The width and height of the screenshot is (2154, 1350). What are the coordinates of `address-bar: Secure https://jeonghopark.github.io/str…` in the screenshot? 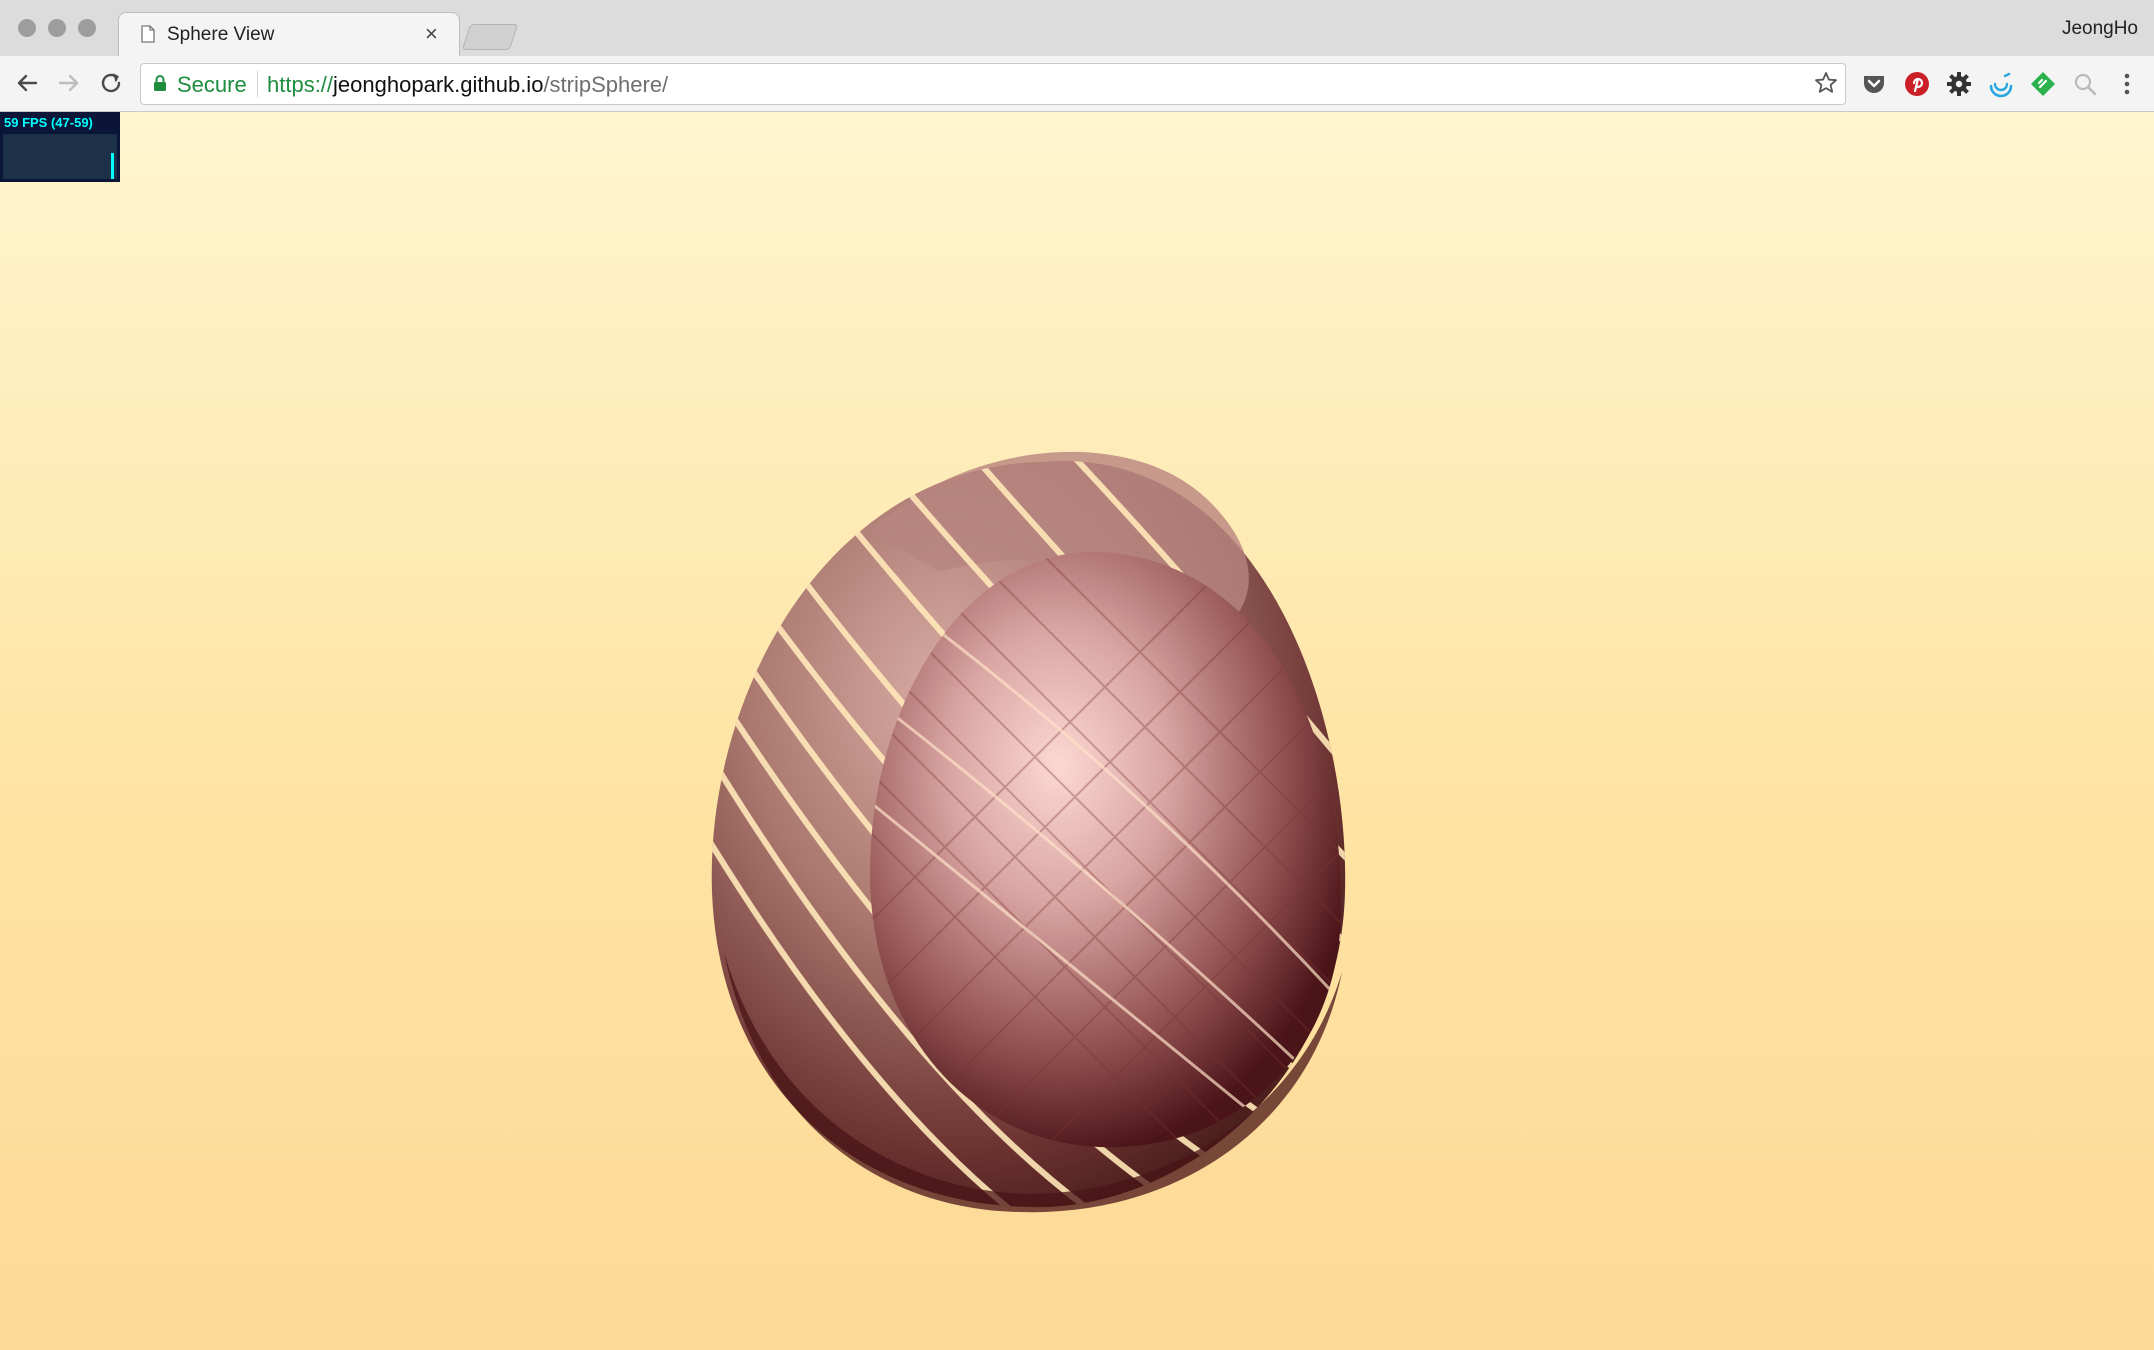 It's located at (993, 84).